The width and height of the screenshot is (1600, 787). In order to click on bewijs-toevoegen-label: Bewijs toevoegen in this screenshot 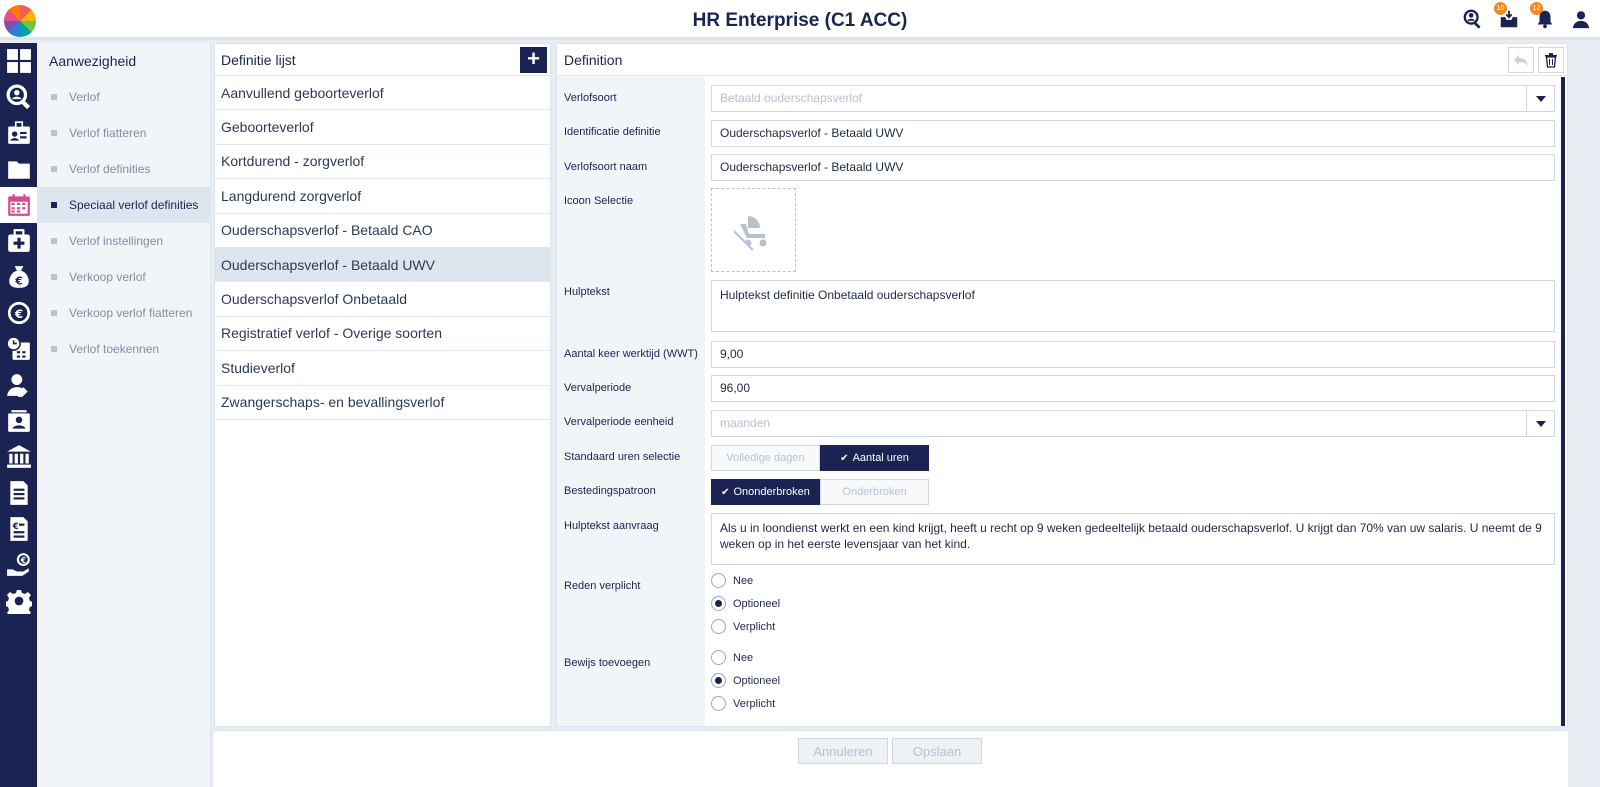, I will do `click(607, 663)`.